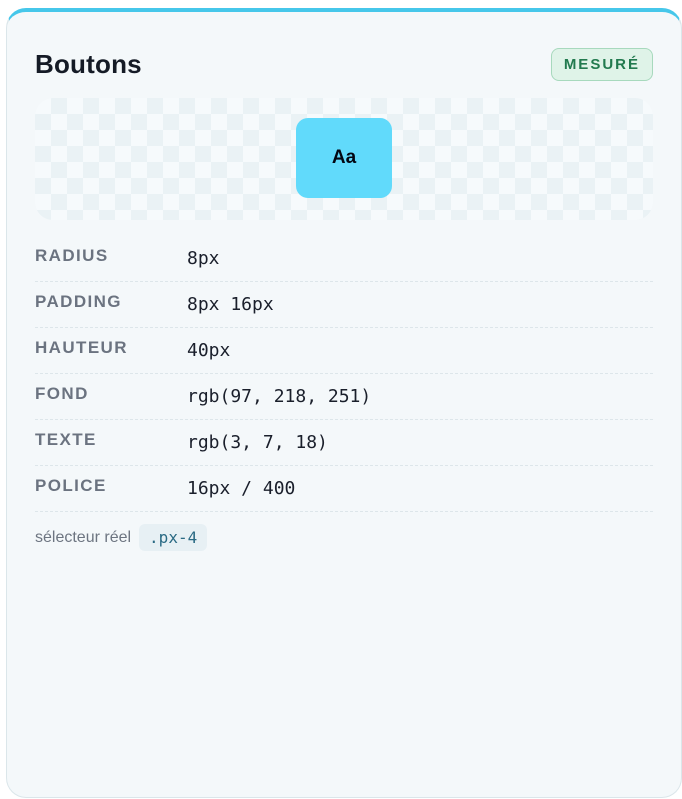  Describe the element at coordinates (81, 347) in the screenshot. I see `property-key: HAUTEUR` at that location.